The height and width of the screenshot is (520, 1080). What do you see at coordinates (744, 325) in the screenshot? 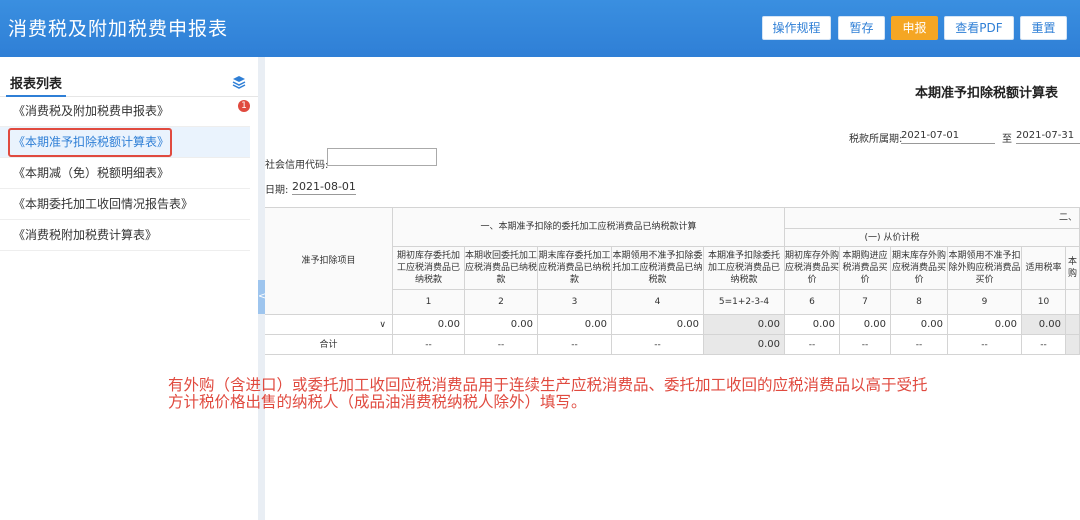
I see `row1-col5-value: 0.00` at bounding box center [744, 325].